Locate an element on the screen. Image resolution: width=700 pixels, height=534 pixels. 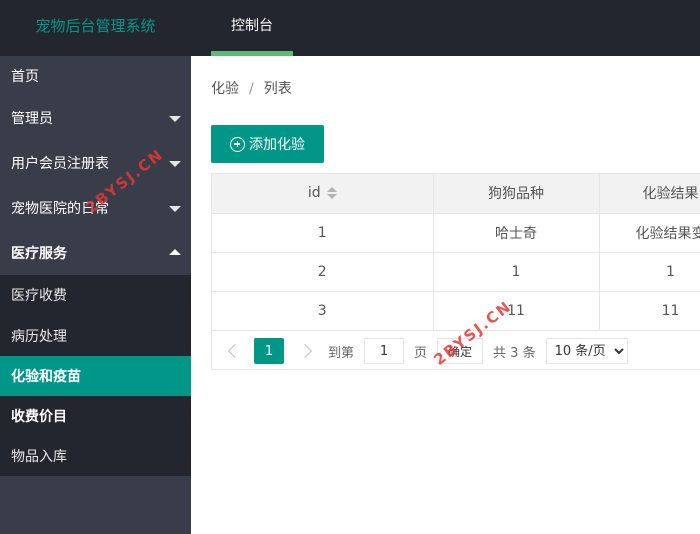
page-button-current: 1 is located at coordinates (269, 351).